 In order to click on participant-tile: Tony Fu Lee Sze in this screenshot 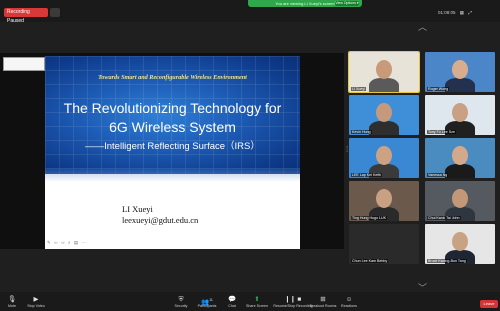, I will do `click(460, 115)`.